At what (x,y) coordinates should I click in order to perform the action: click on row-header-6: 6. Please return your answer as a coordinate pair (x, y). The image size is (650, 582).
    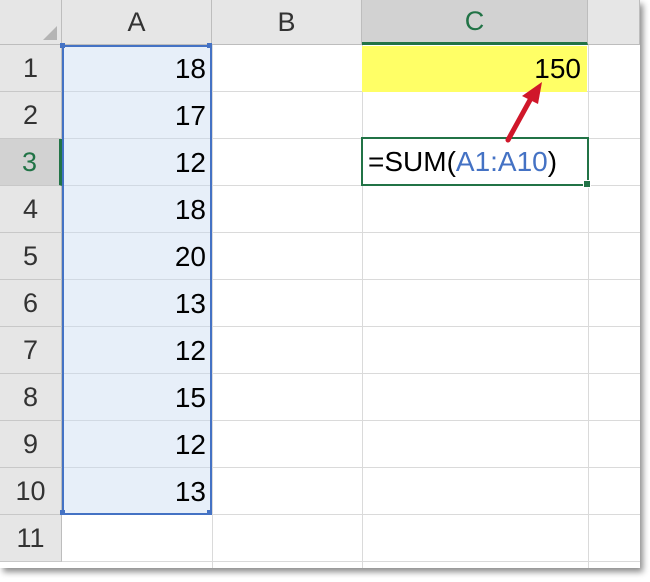
    Looking at the image, I should click on (31, 303).